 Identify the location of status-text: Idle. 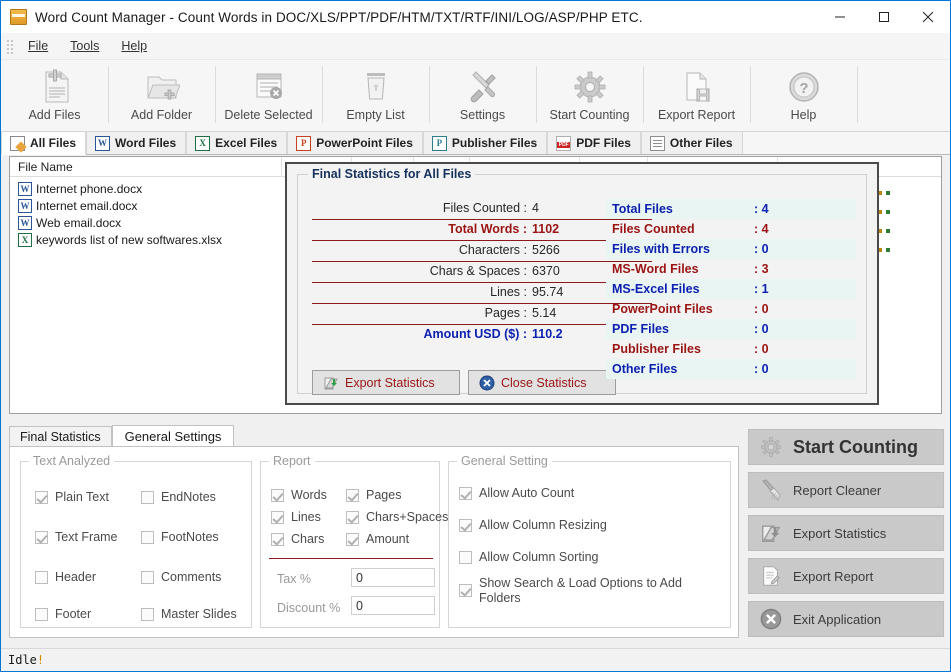
(22, 660).